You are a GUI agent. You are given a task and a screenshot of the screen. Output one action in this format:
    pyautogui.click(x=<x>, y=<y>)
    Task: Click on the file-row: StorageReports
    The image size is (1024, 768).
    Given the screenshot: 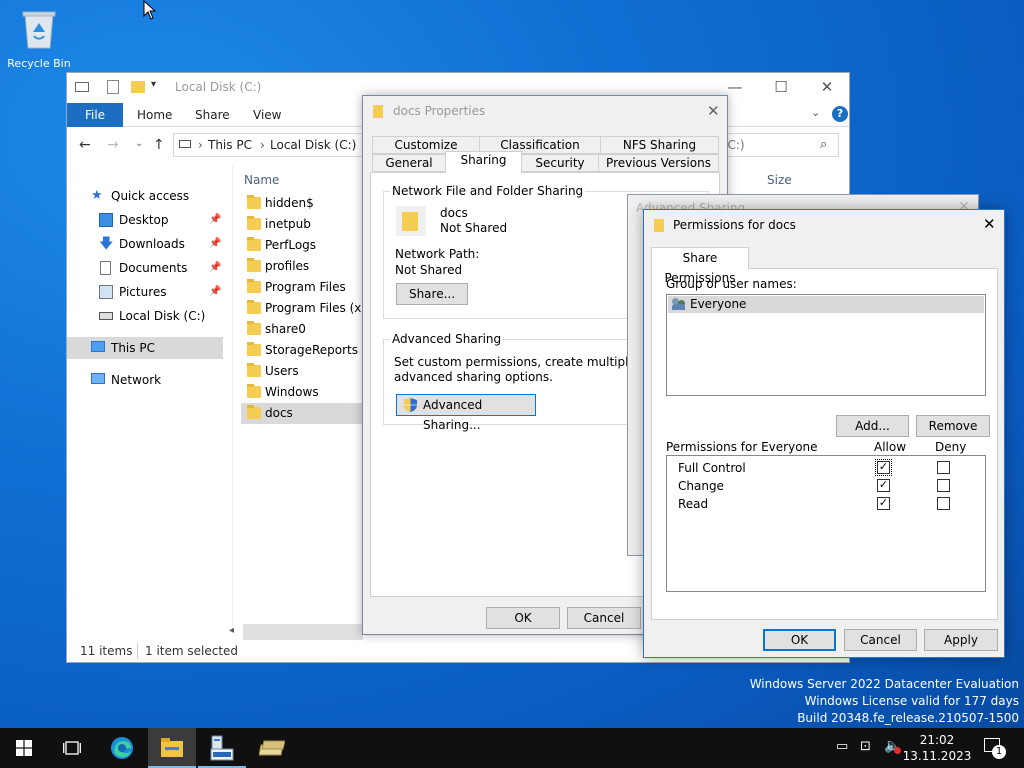 What is the action you would take?
    pyautogui.click(x=311, y=350)
    